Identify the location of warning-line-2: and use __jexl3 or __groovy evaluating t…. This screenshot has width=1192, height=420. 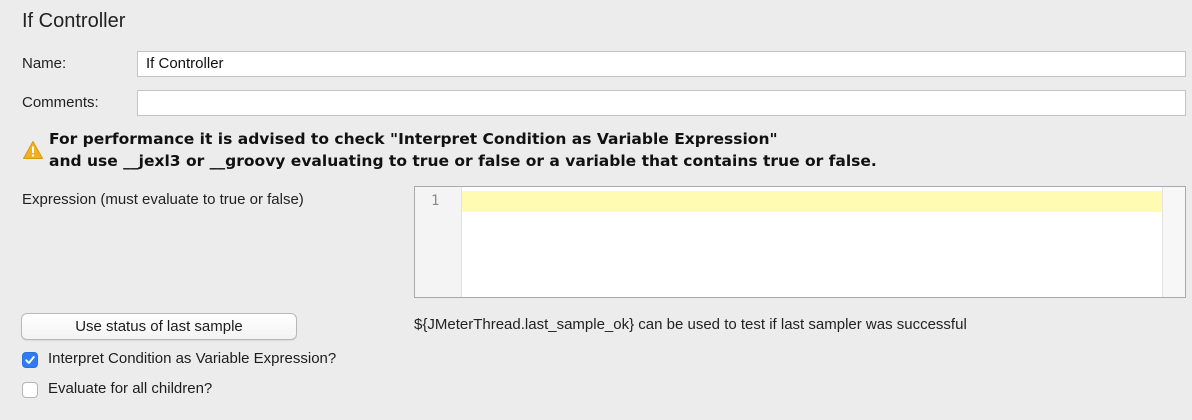
(463, 161).